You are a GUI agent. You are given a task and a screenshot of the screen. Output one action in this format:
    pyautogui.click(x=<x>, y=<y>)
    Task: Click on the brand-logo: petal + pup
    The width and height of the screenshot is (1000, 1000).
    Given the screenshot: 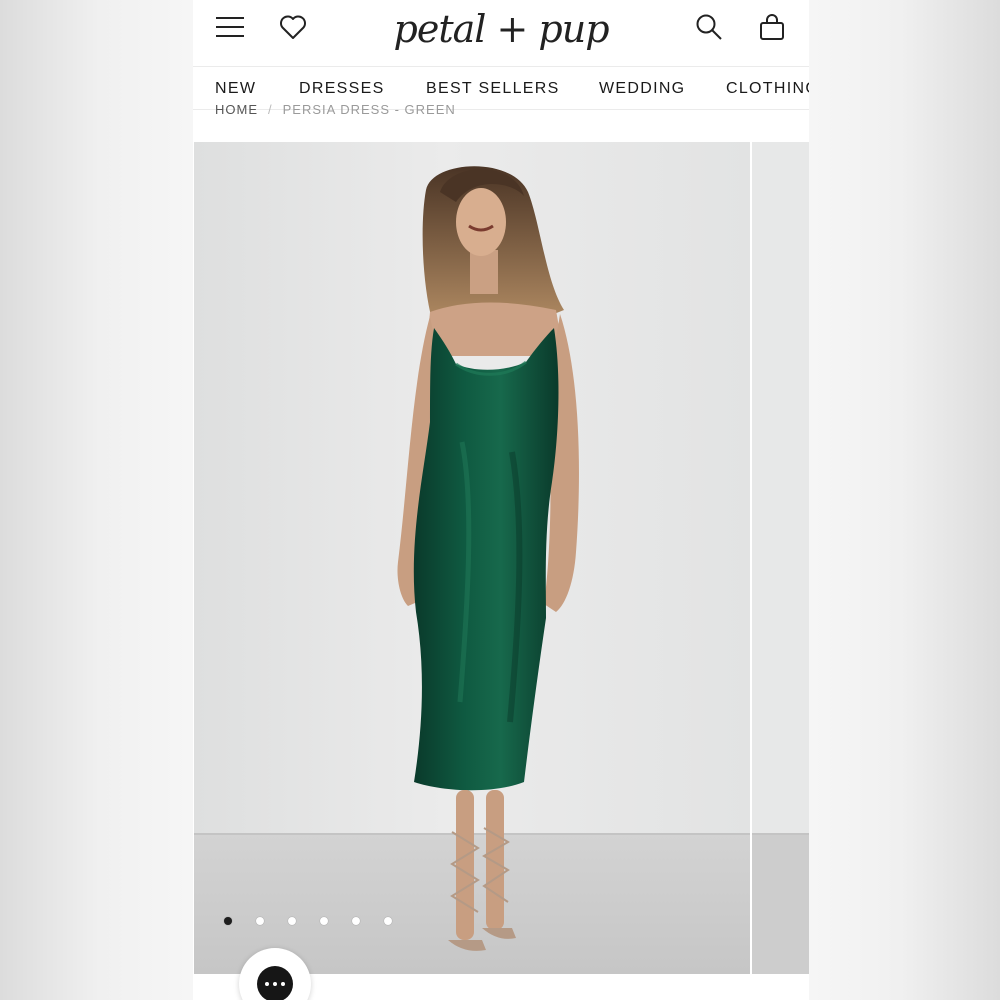 What is the action you would take?
    pyautogui.click(x=502, y=29)
    